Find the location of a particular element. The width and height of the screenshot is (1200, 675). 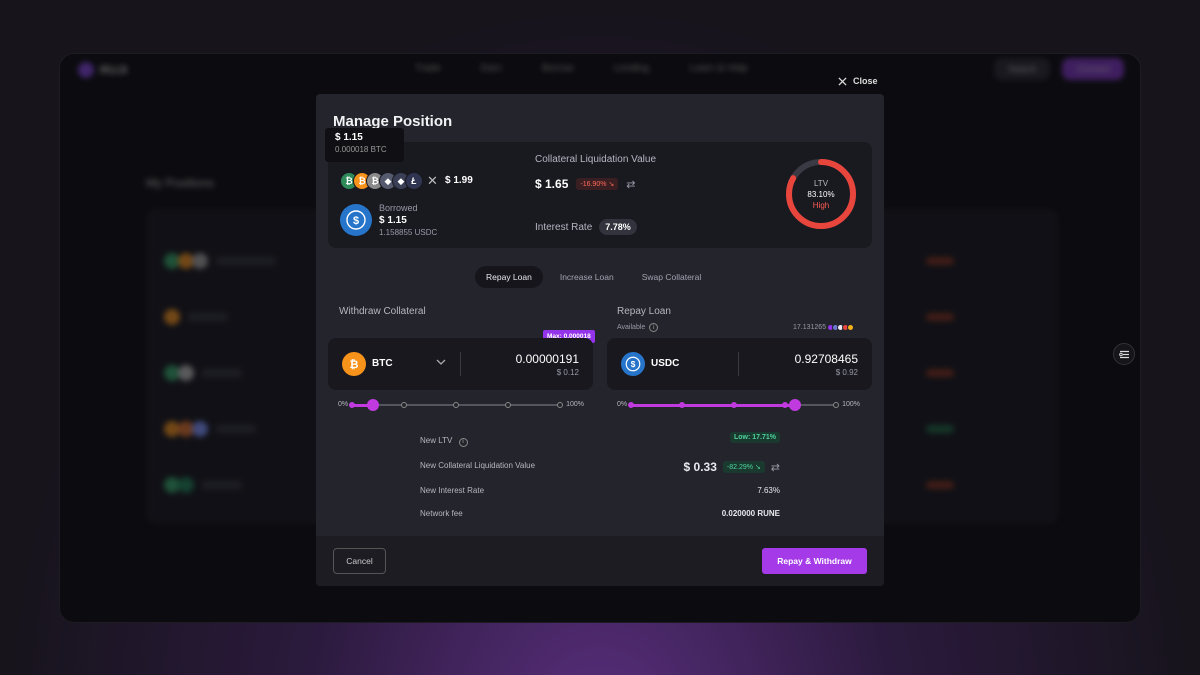

ltv-value: 83.10% is located at coordinates (821, 194).